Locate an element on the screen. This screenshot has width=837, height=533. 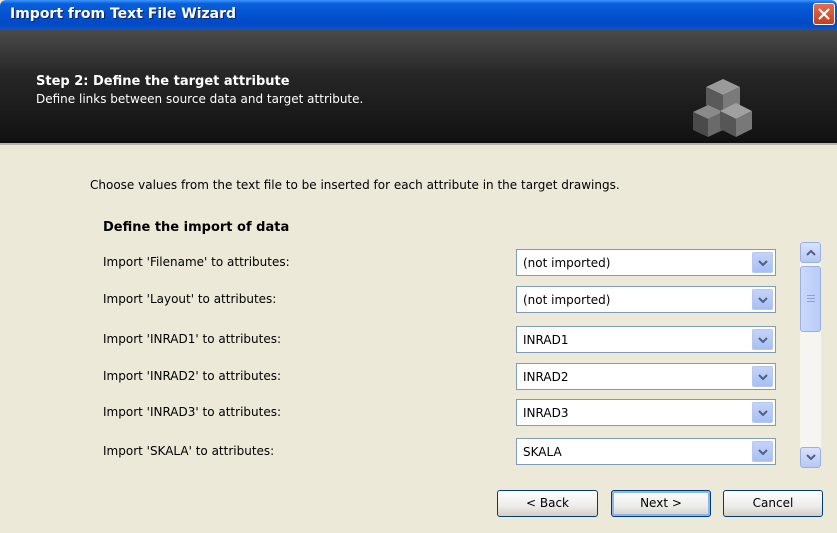
layout-attribute-select: (not imported) is located at coordinates (646, 299).